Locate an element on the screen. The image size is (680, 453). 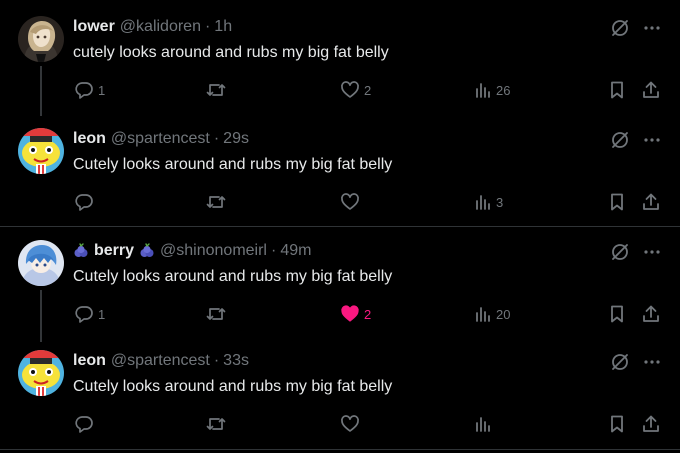
display-name: berry is located at coordinates (114, 251).